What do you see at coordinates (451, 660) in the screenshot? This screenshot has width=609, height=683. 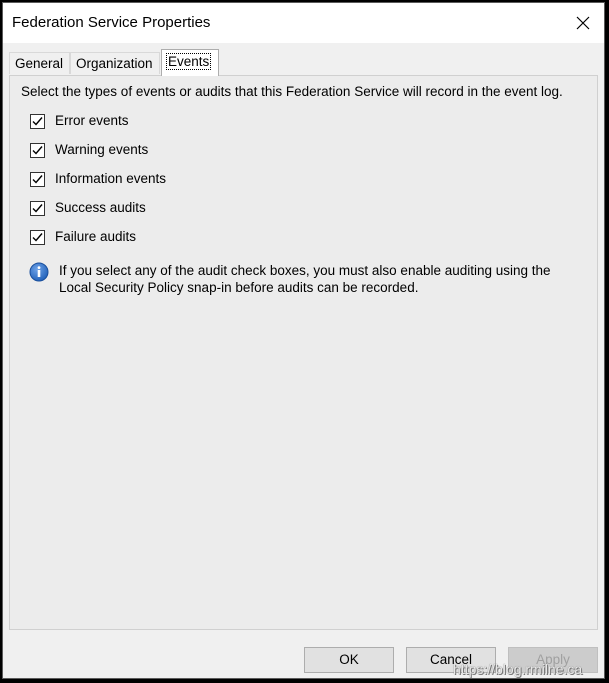 I see `cancel-button: Cancel` at bounding box center [451, 660].